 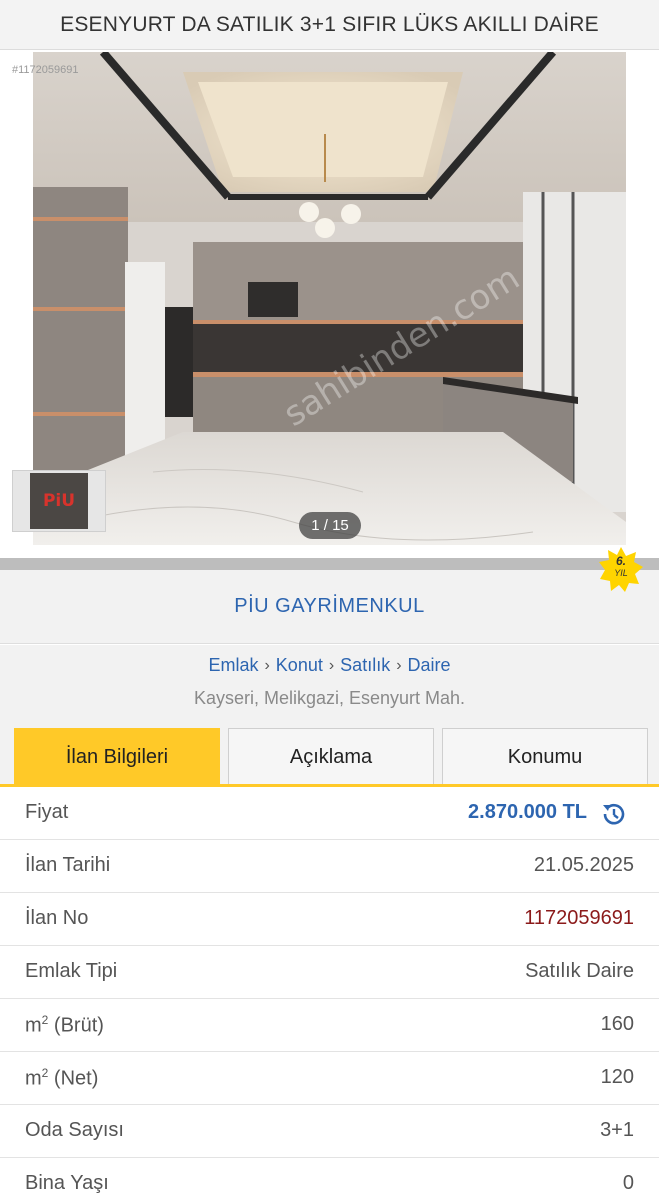 What do you see at coordinates (329, 919) in the screenshot?
I see `info-row-listing-no: İlan No 1172059691` at bounding box center [329, 919].